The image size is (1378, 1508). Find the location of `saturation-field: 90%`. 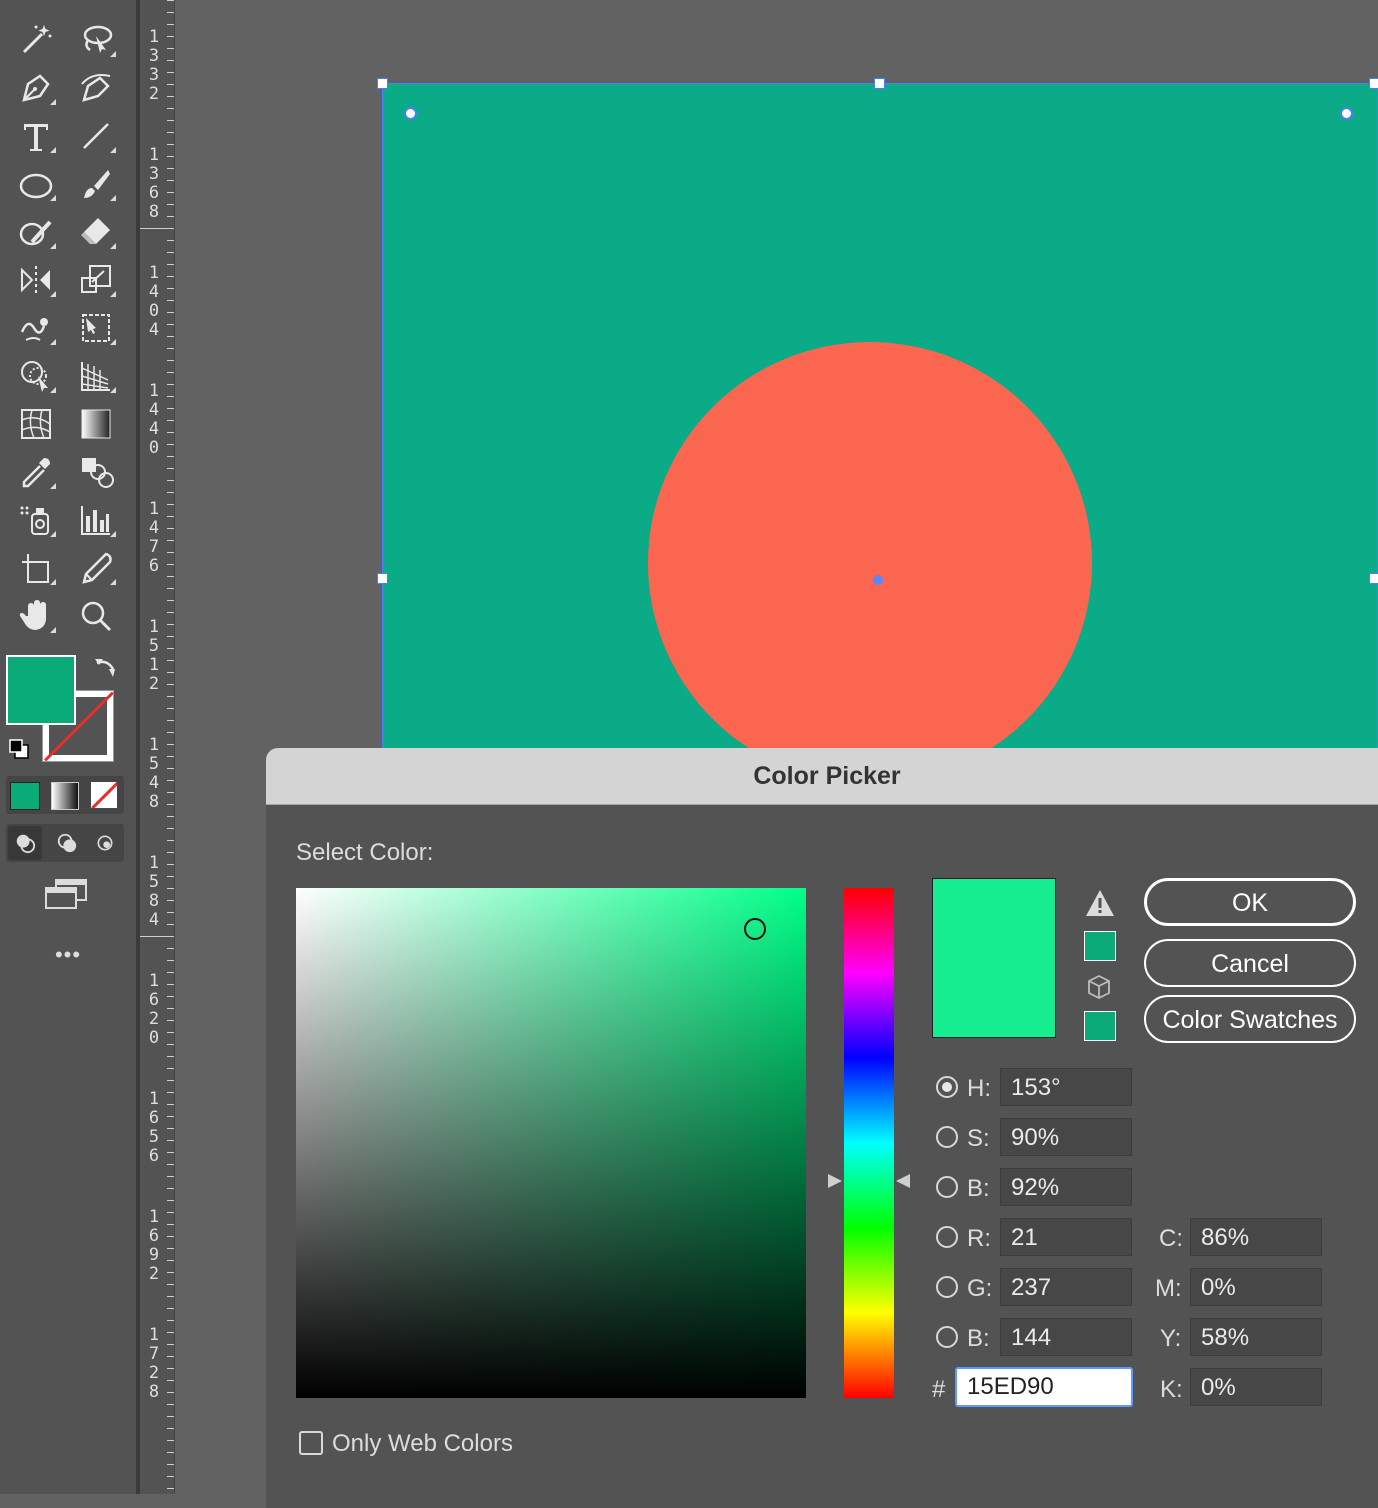

saturation-field: 90% is located at coordinates (1066, 1137).